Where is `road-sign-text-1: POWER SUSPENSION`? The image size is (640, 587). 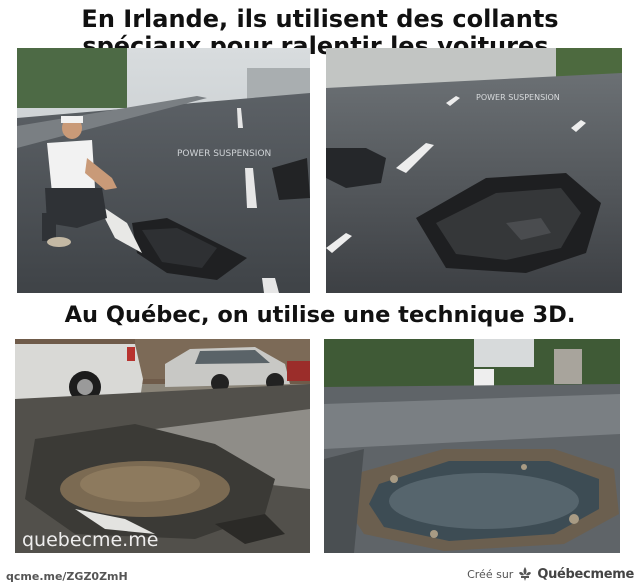
road-sign-text-1: POWER SUSPENSION is located at coordinates (224, 154).